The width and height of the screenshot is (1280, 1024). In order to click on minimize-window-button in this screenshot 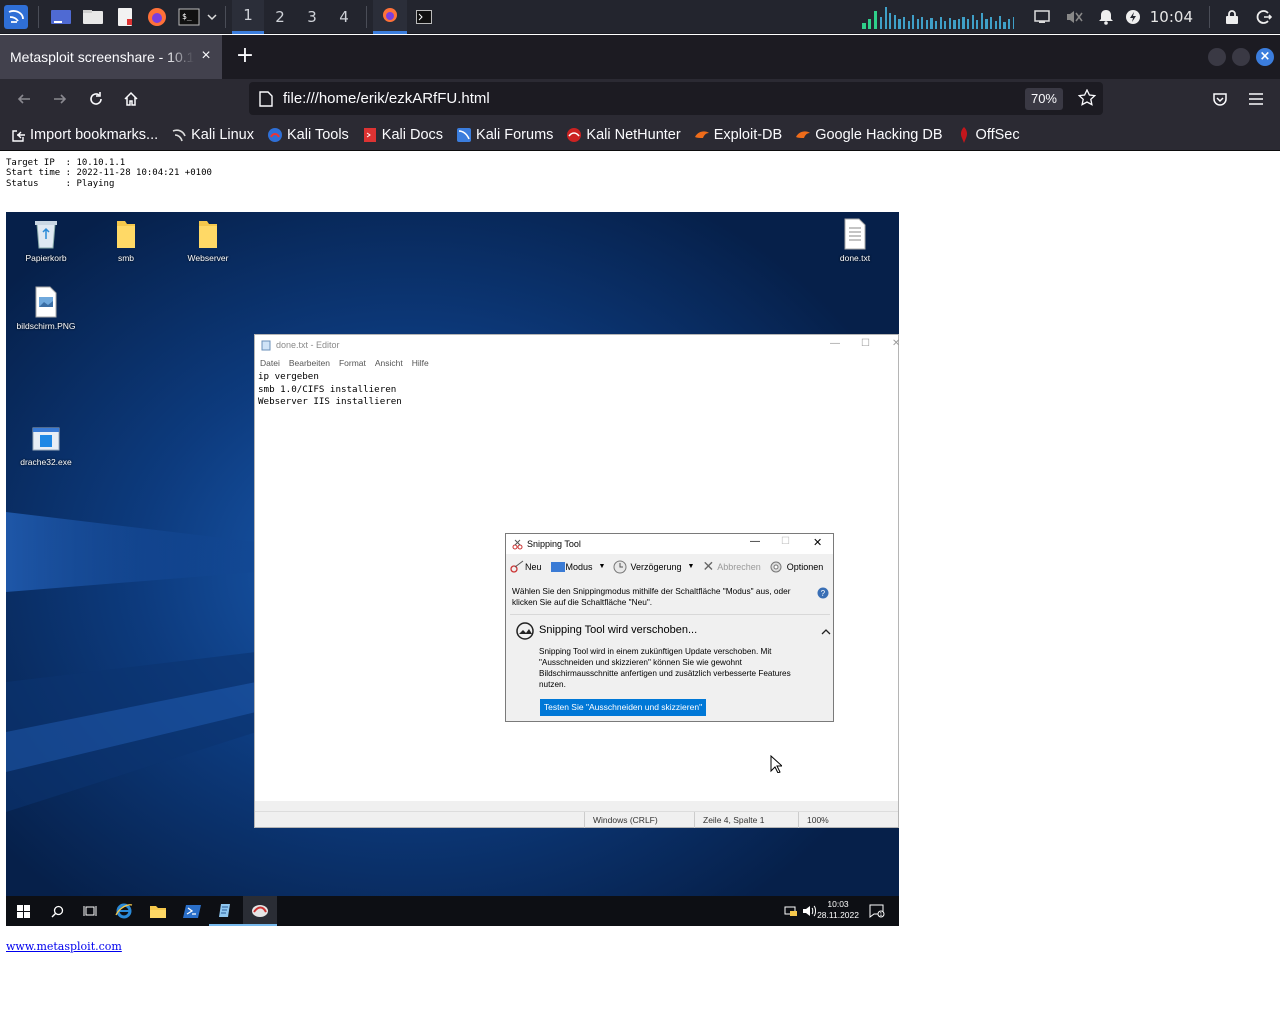, I will do `click(1217, 57)`.